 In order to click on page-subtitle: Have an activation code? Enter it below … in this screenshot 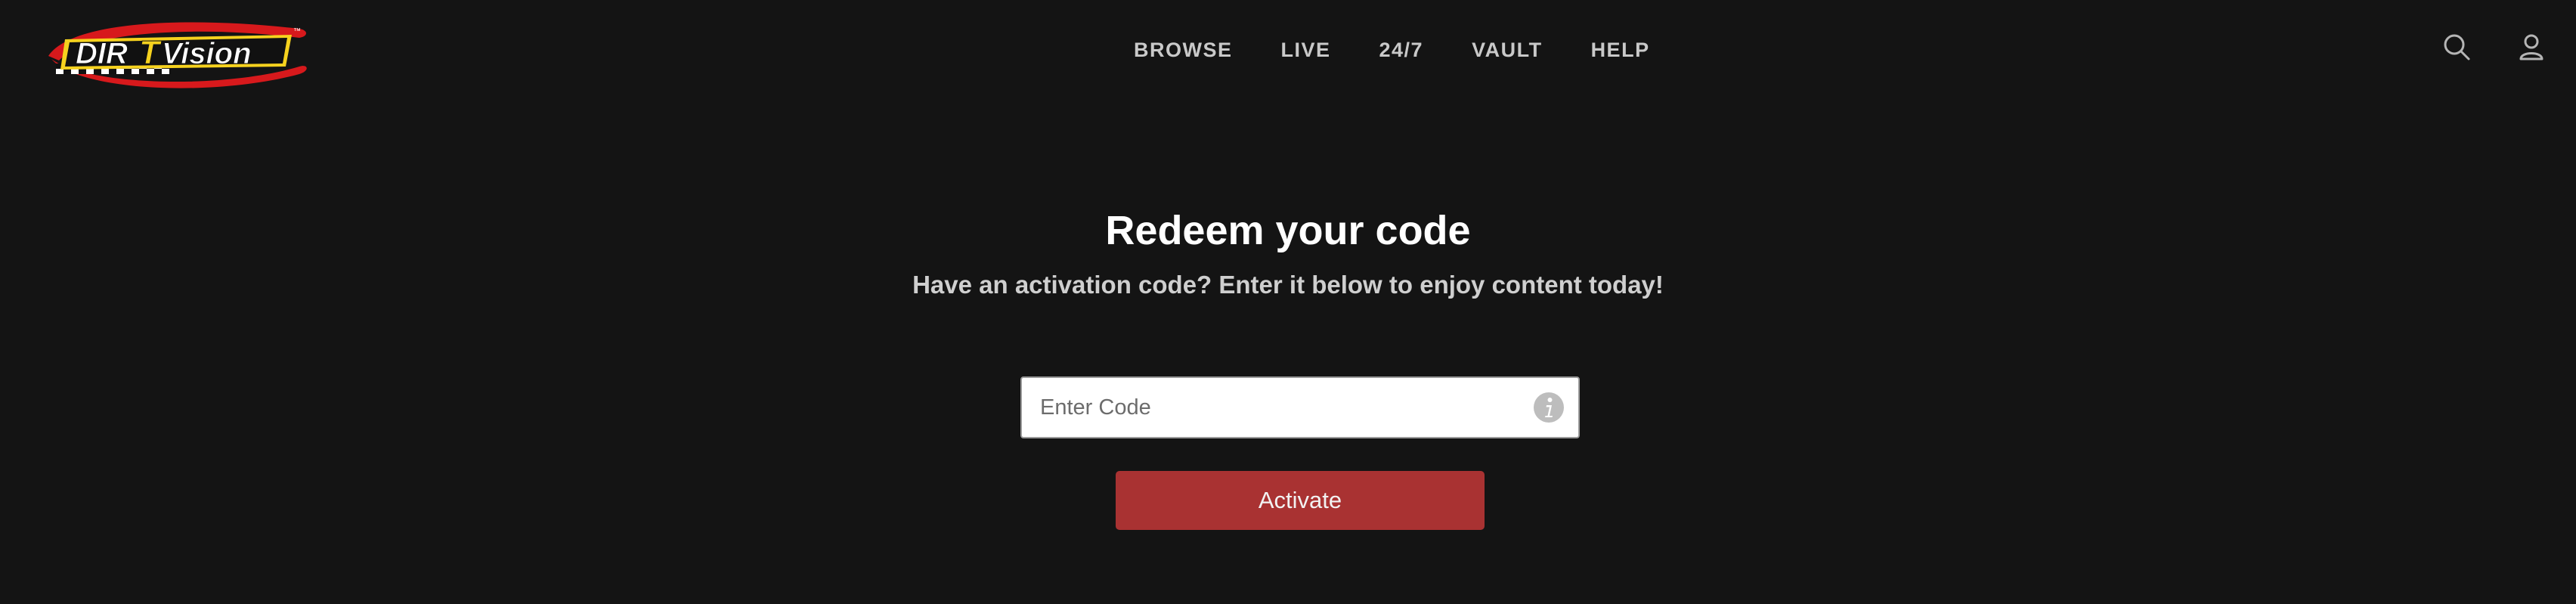, I will do `click(1288, 285)`.